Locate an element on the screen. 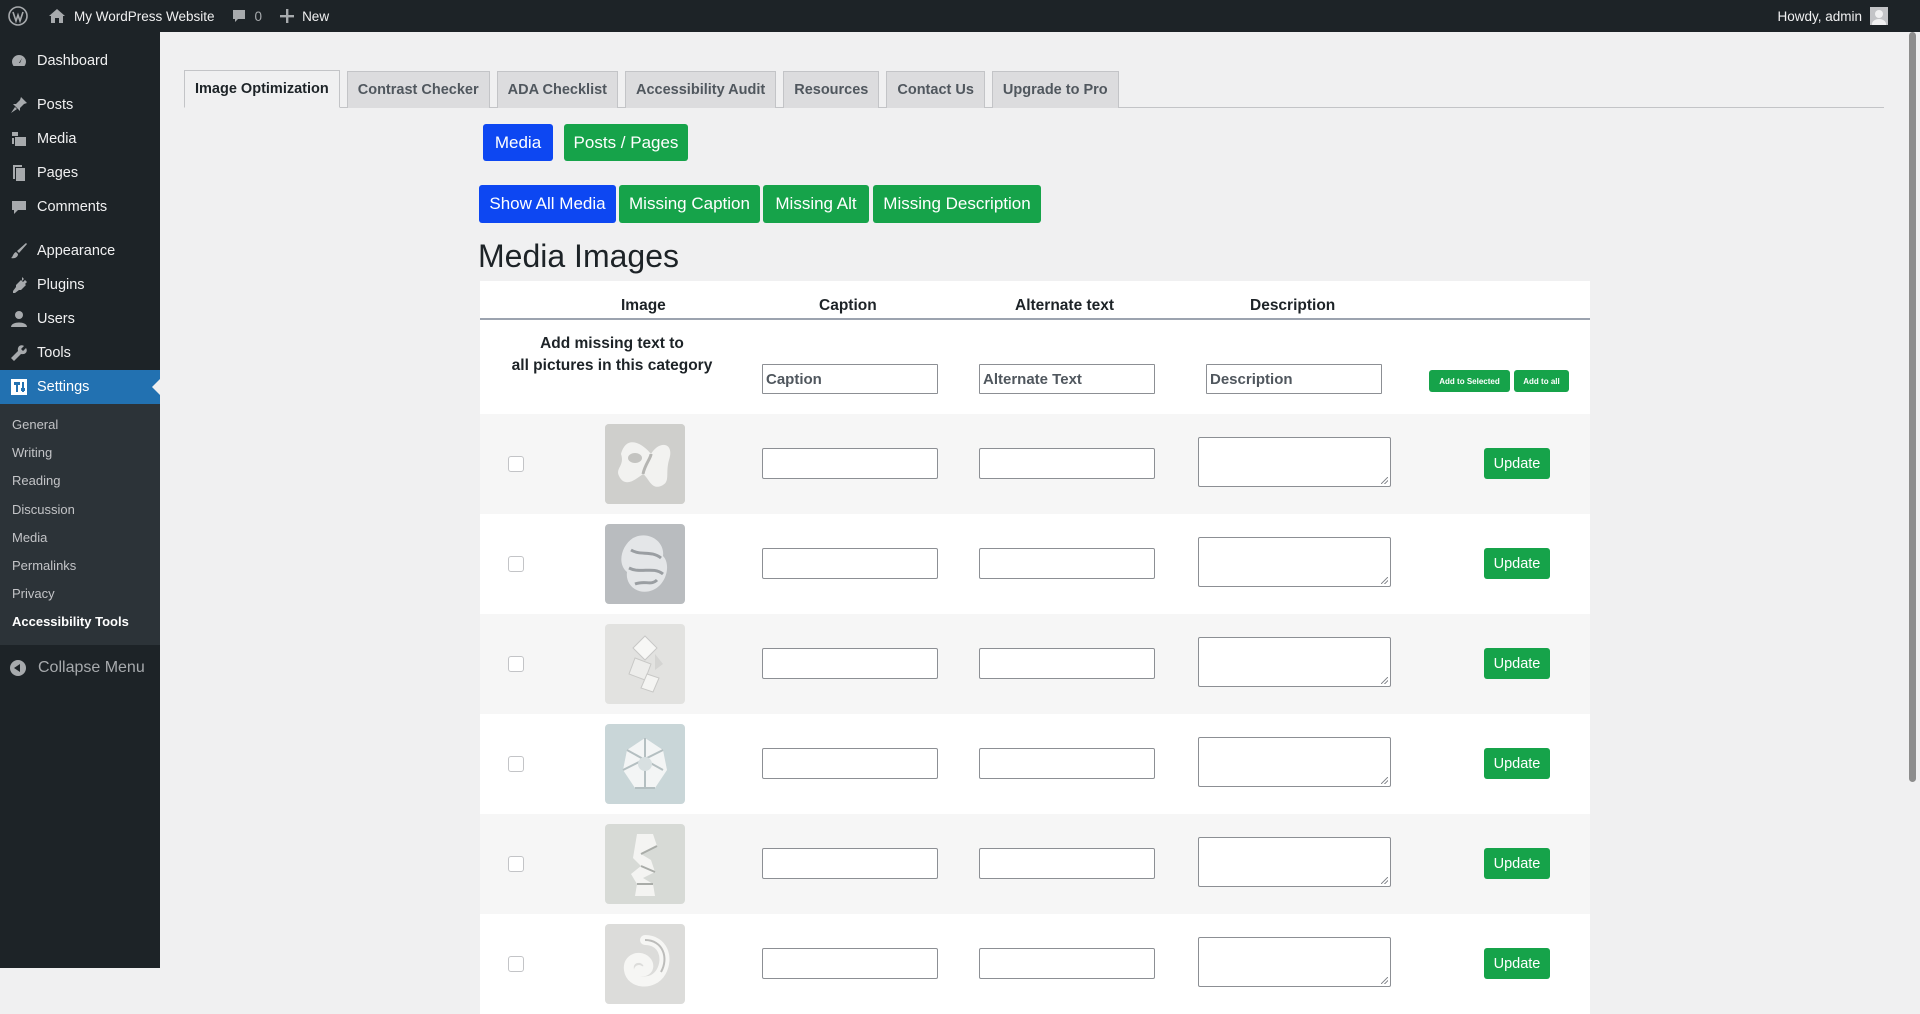 The height and width of the screenshot is (1014, 1920). missing-description-button: Missing Description is located at coordinates (957, 204).